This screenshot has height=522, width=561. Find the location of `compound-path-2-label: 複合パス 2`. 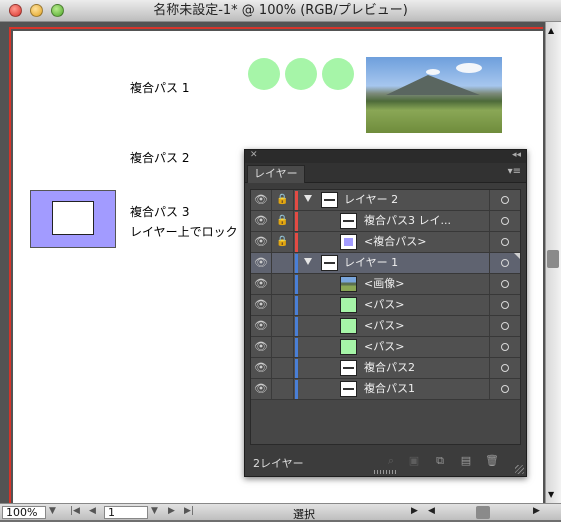

compound-path-2-label: 複合パス 2 is located at coordinates (159, 157).